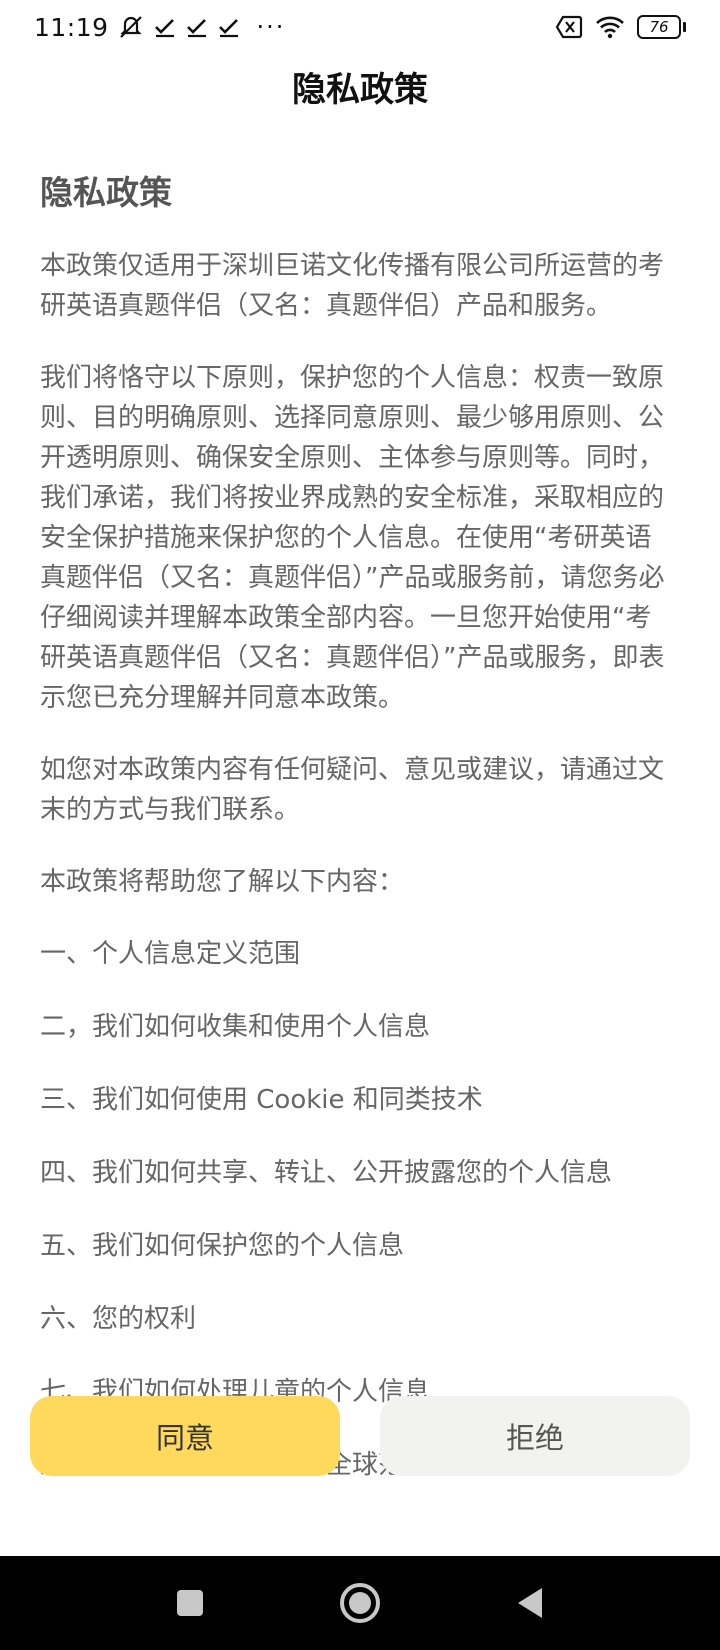 This screenshot has width=720, height=1650. What do you see at coordinates (118, 1319) in the screenshot?
I see `toc-item: 六、您的权利` at bounding box center [118, 1319].